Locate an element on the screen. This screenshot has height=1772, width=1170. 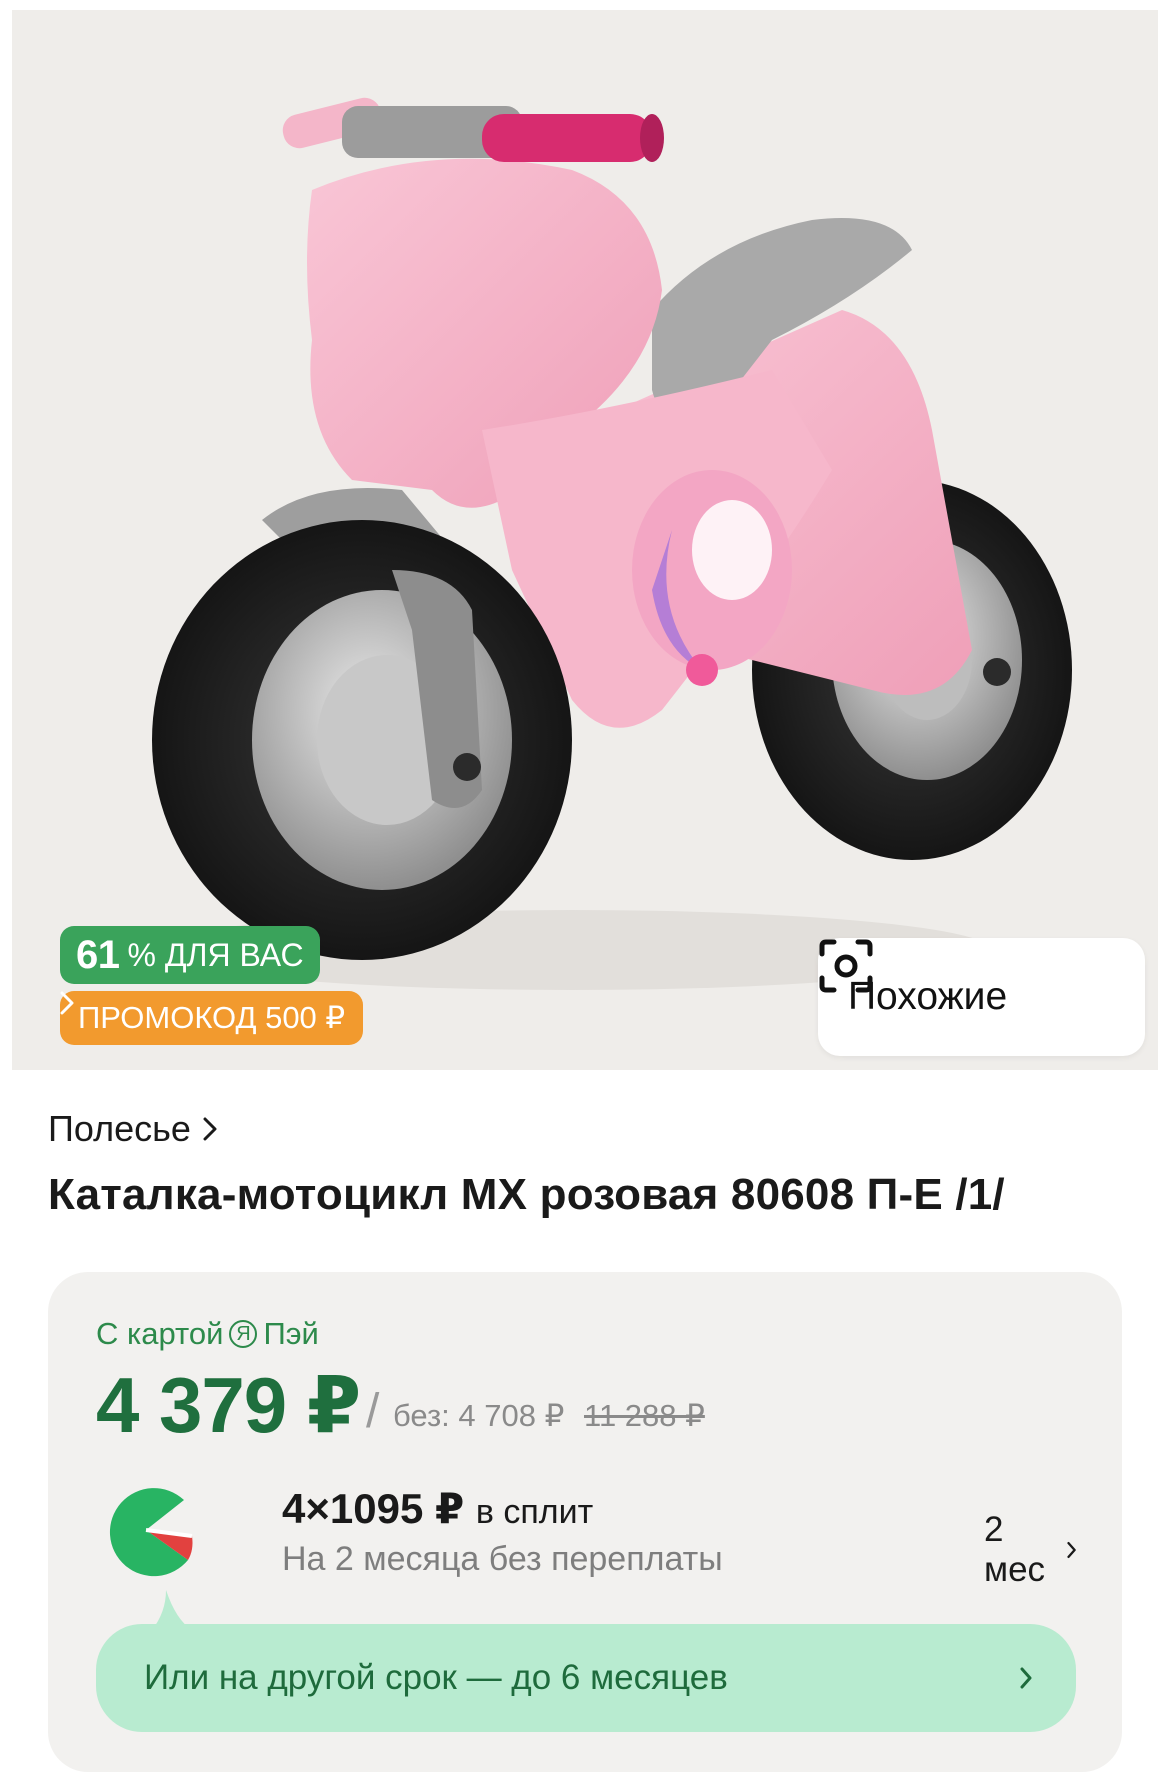
split-watermelon-icon is located at coordinates (151, 1532).